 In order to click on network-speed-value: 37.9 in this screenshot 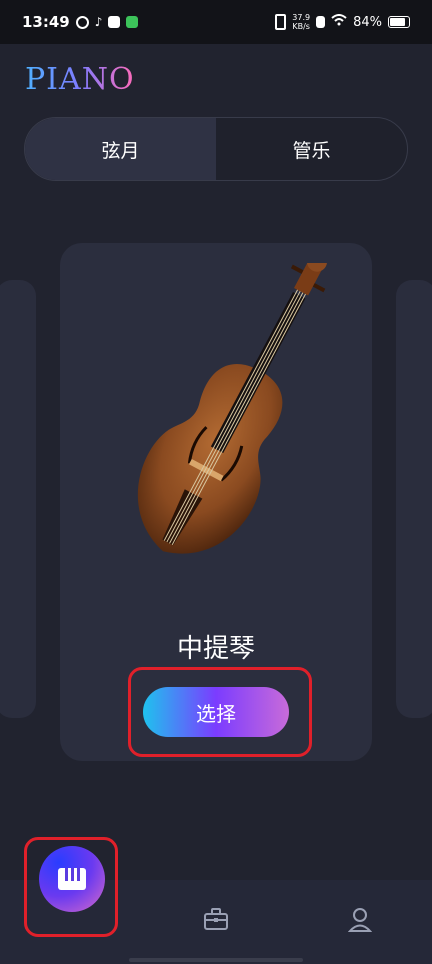, I will do `click(301, 17)`.